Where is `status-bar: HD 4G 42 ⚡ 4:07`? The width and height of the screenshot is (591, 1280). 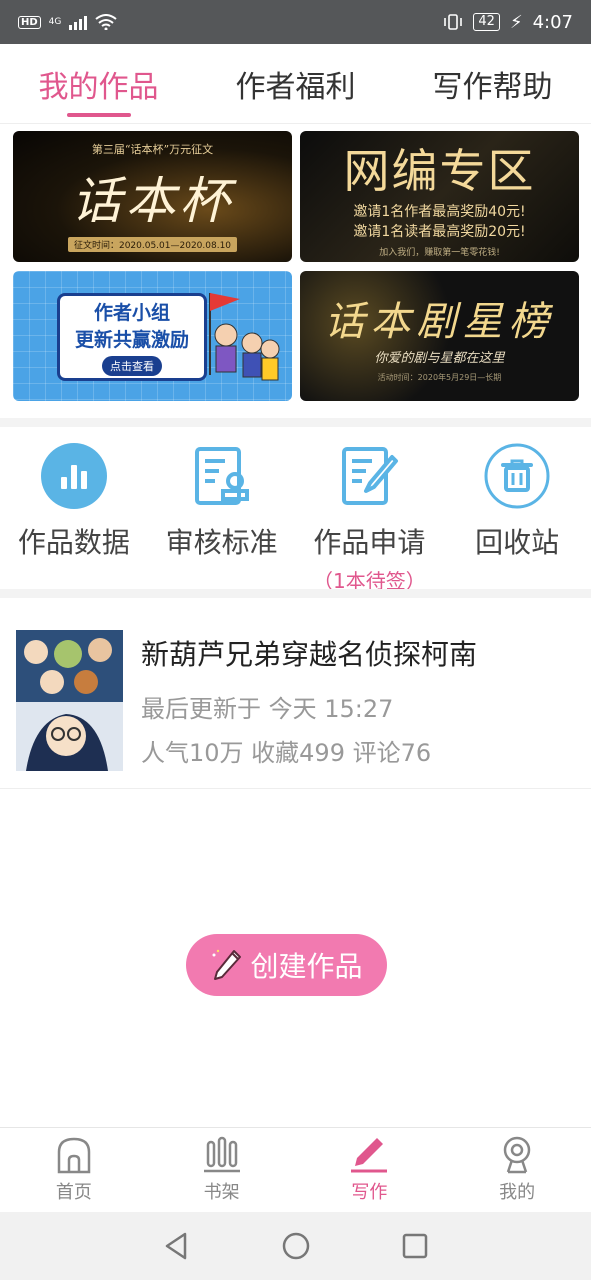 status-bar: HD 4G 42 ⚡ 4:07 is located at coordinates (295, 22).